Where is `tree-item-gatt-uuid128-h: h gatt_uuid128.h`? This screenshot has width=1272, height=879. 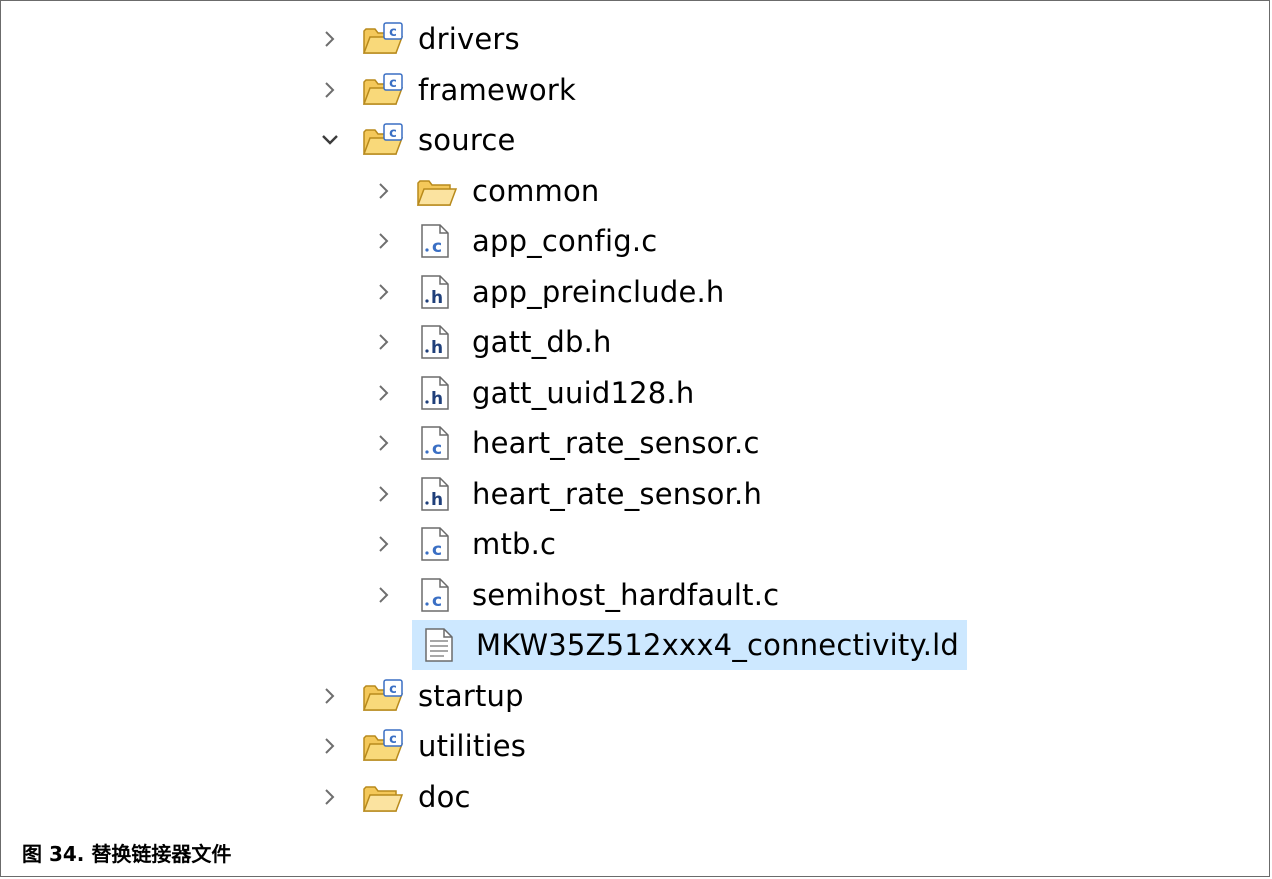 tree-item-gatt-uuid128-h: h gatt_uuid128.h is located at coordinates (533, 393).